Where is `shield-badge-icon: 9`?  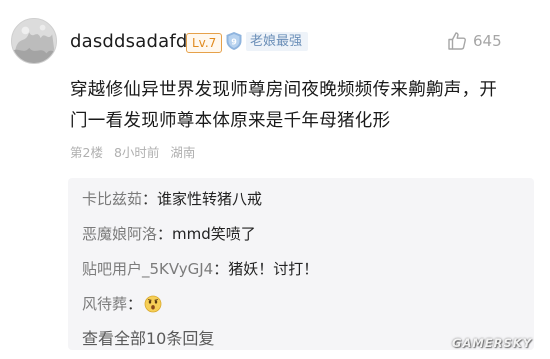
shield-badge-icon: 9 is located at coordinates (234, 41).